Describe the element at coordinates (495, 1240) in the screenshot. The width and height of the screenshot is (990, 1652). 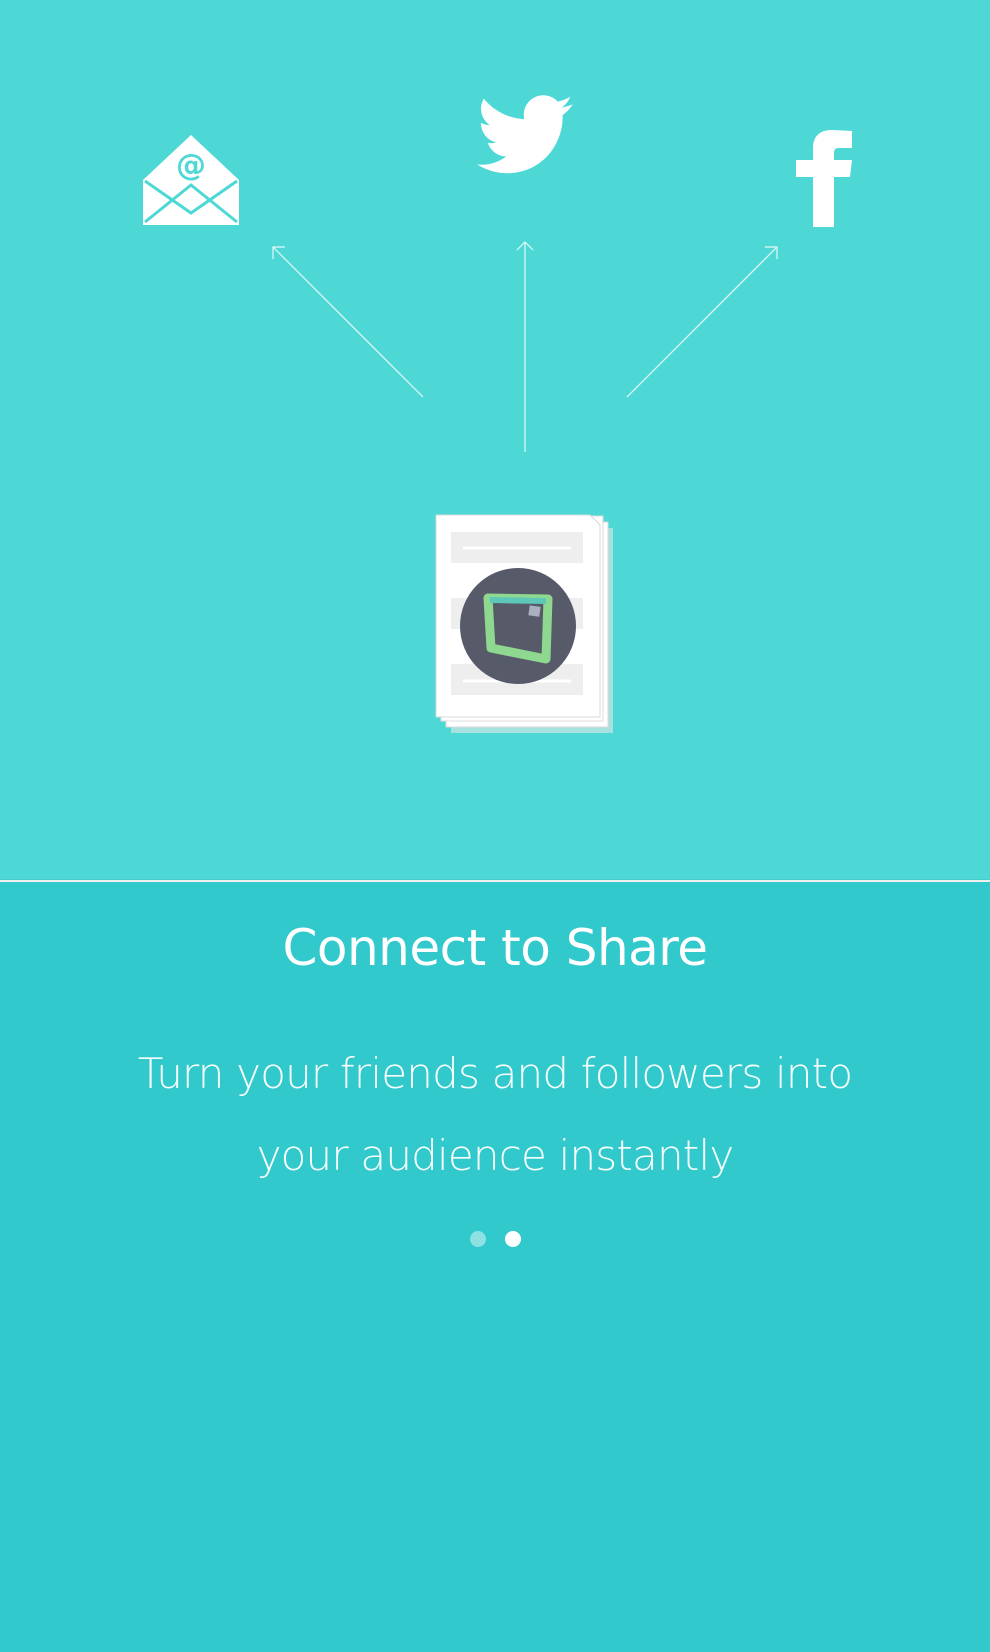
I see `page-indicator` at that location.